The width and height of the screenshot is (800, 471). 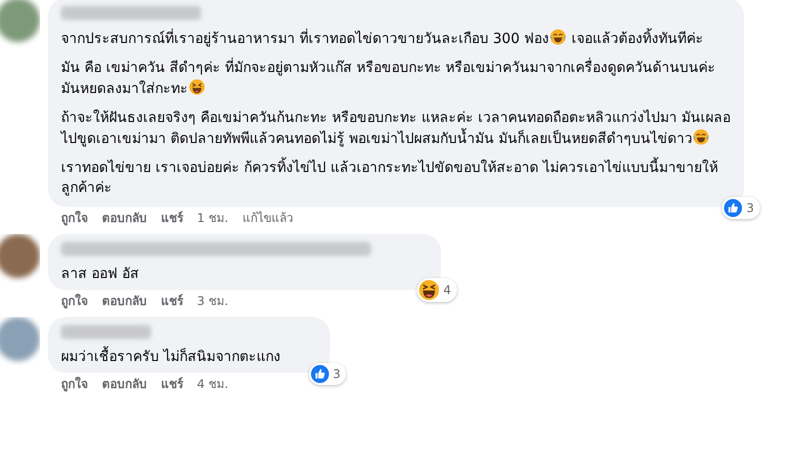 I want to click on timestamp-link: 1 ชม., so click(x=212, y=218).